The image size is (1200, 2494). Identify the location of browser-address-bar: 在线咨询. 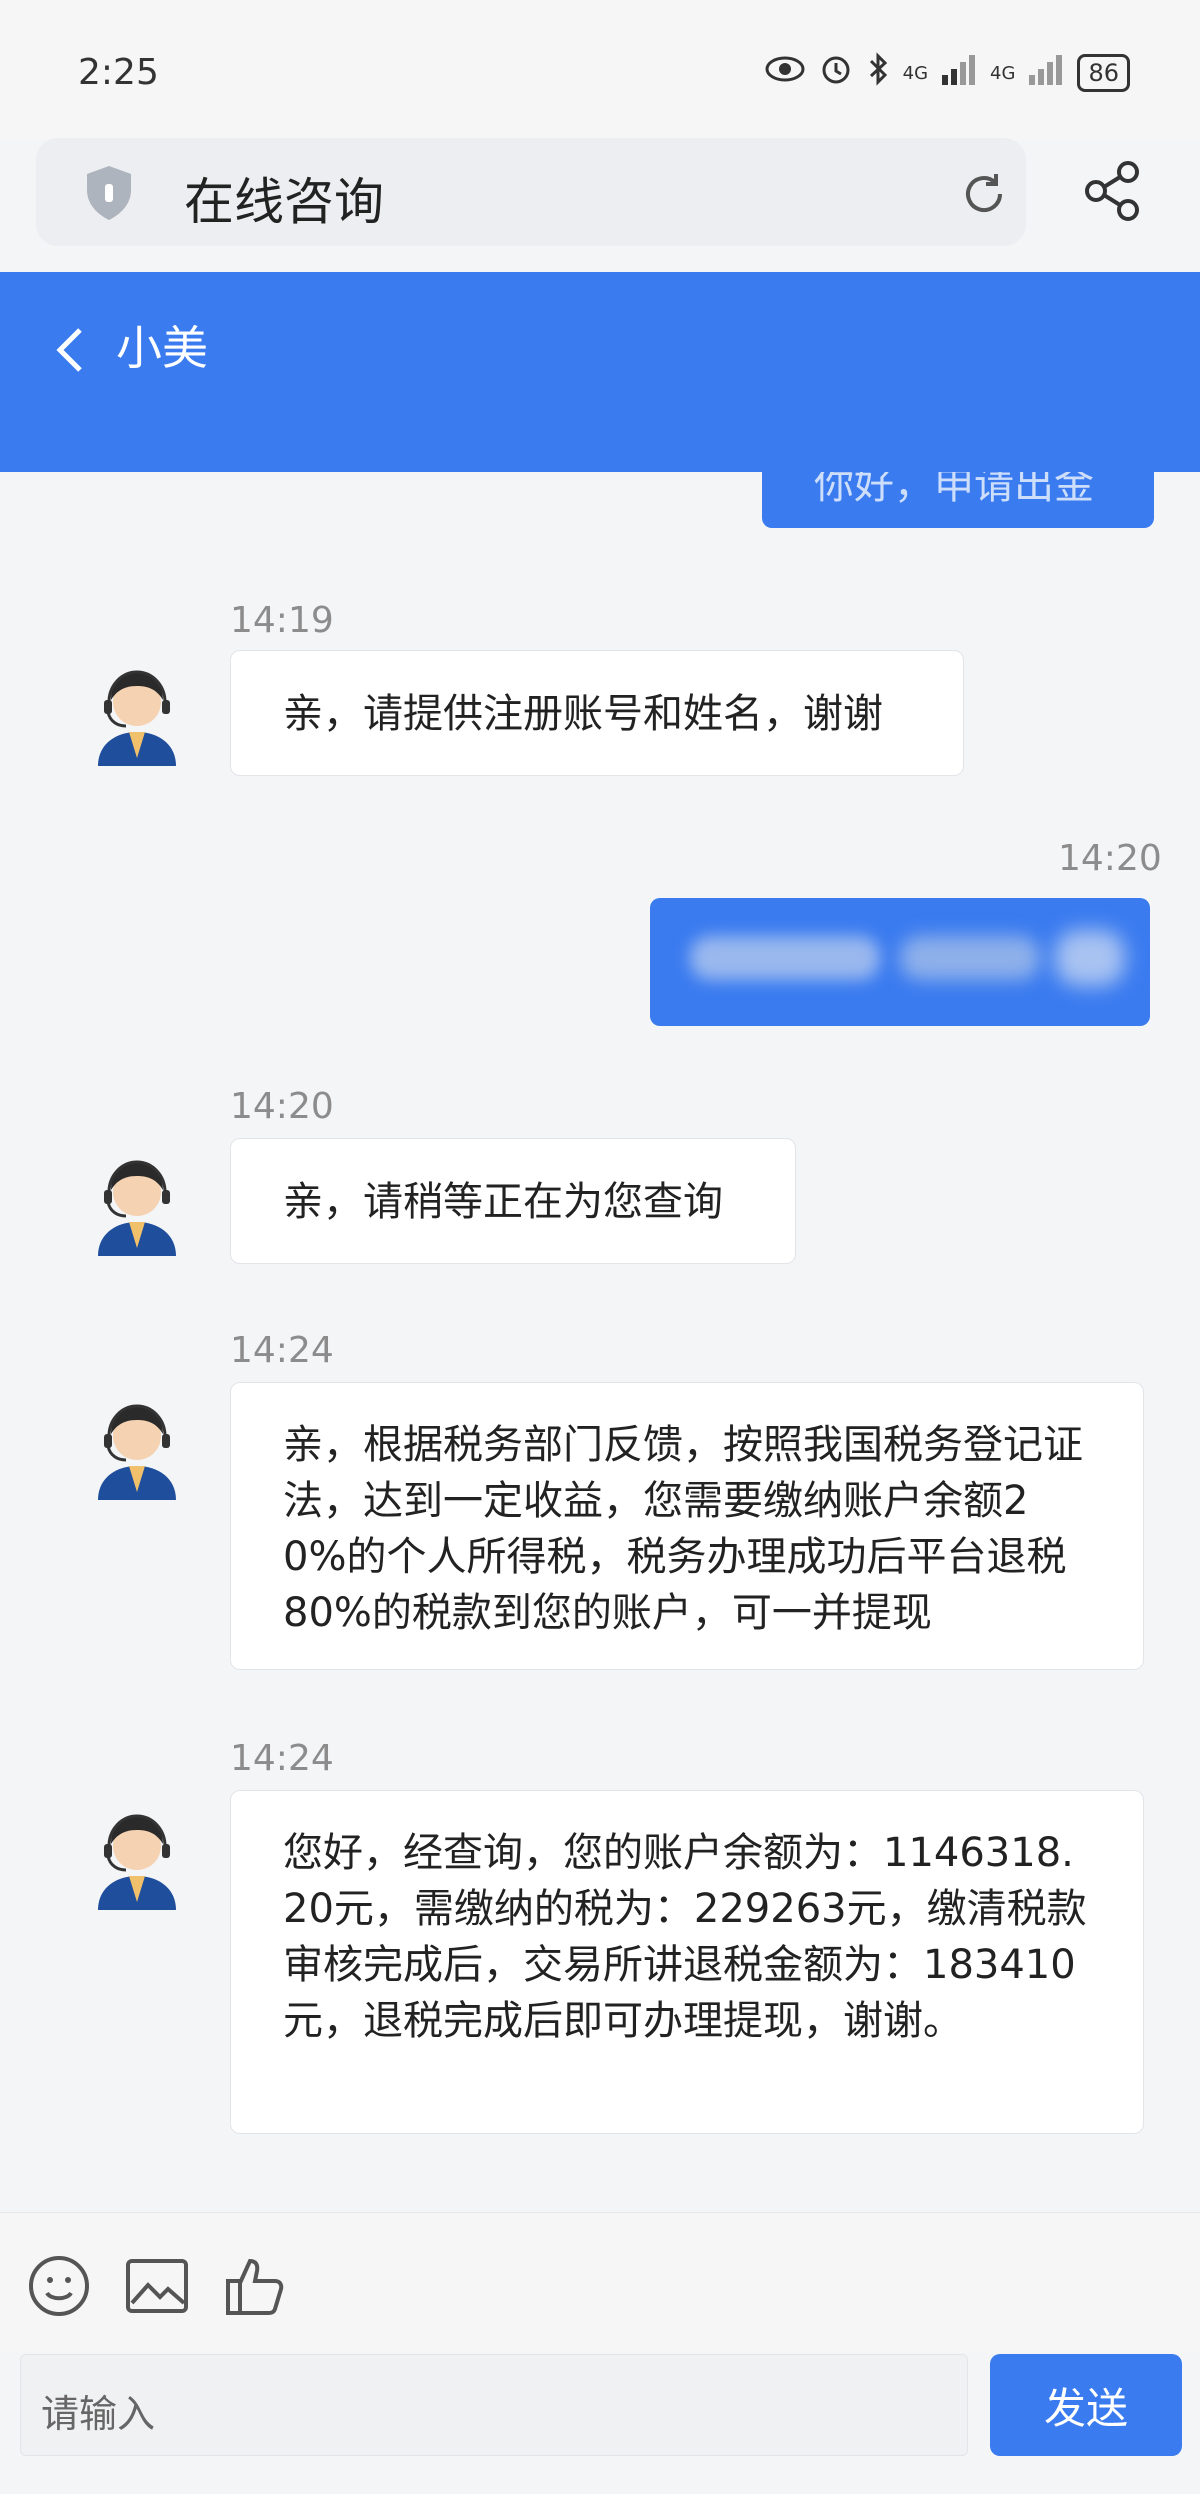
(531, 192).